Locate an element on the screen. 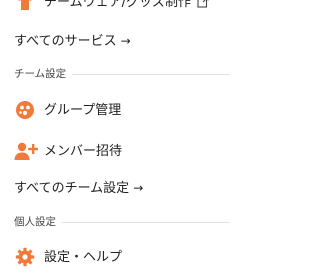 This screenshot has height=276, width=320. all-team-settings-label: すべてのチーム設定 is located at coordinates (72, 188).